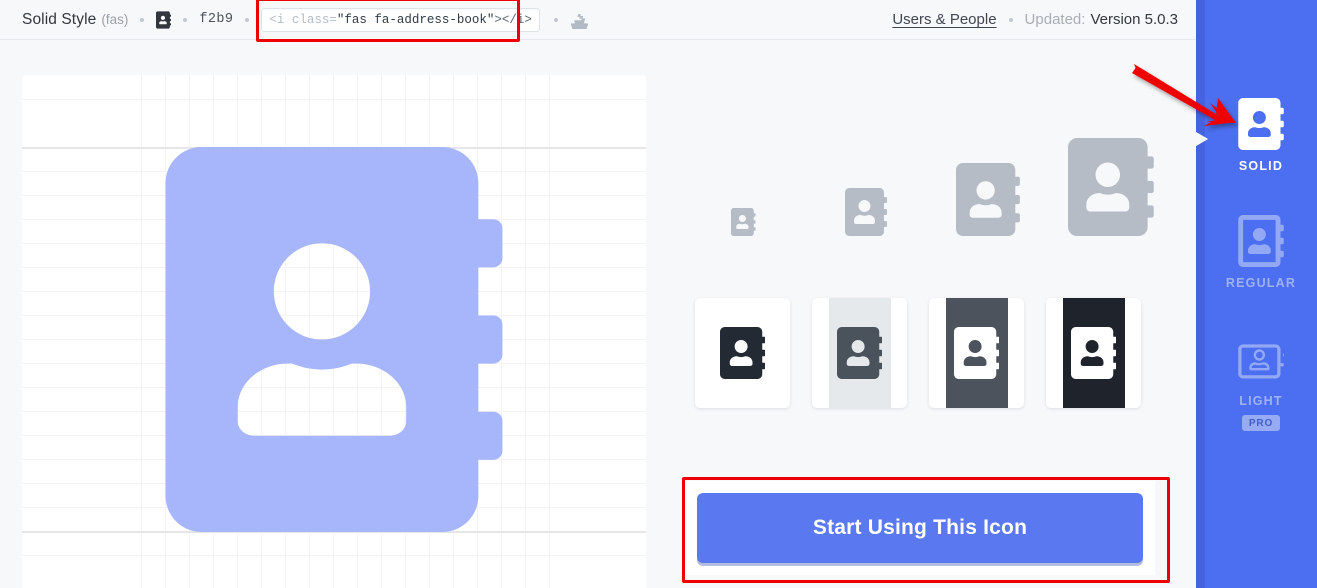  I want to click on download-icon, so click(579, 19).